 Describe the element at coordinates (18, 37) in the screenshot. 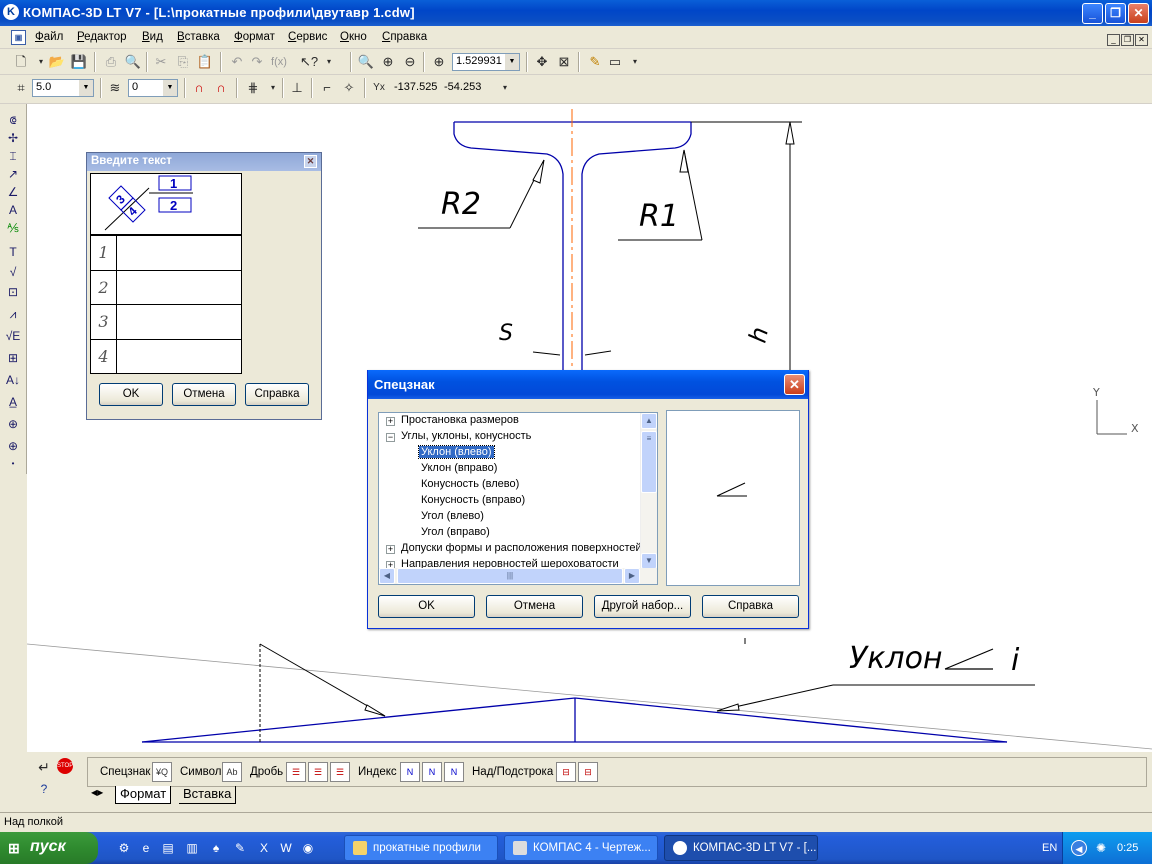

I see `document-icon: ▣` at that location.